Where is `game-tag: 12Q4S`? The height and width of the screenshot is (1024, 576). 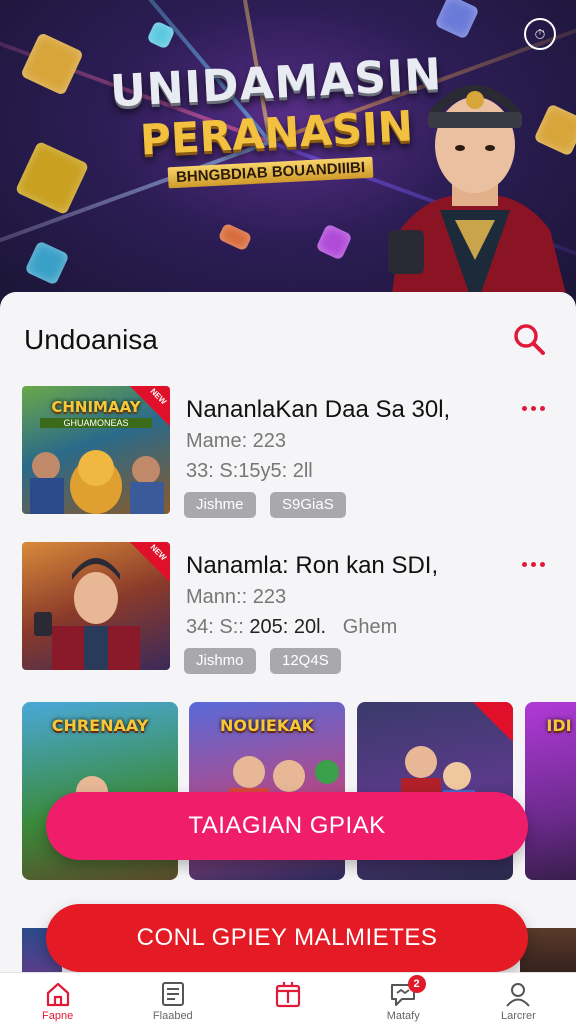
game-tag: 12Q4S is located at coordinates (305, 661).